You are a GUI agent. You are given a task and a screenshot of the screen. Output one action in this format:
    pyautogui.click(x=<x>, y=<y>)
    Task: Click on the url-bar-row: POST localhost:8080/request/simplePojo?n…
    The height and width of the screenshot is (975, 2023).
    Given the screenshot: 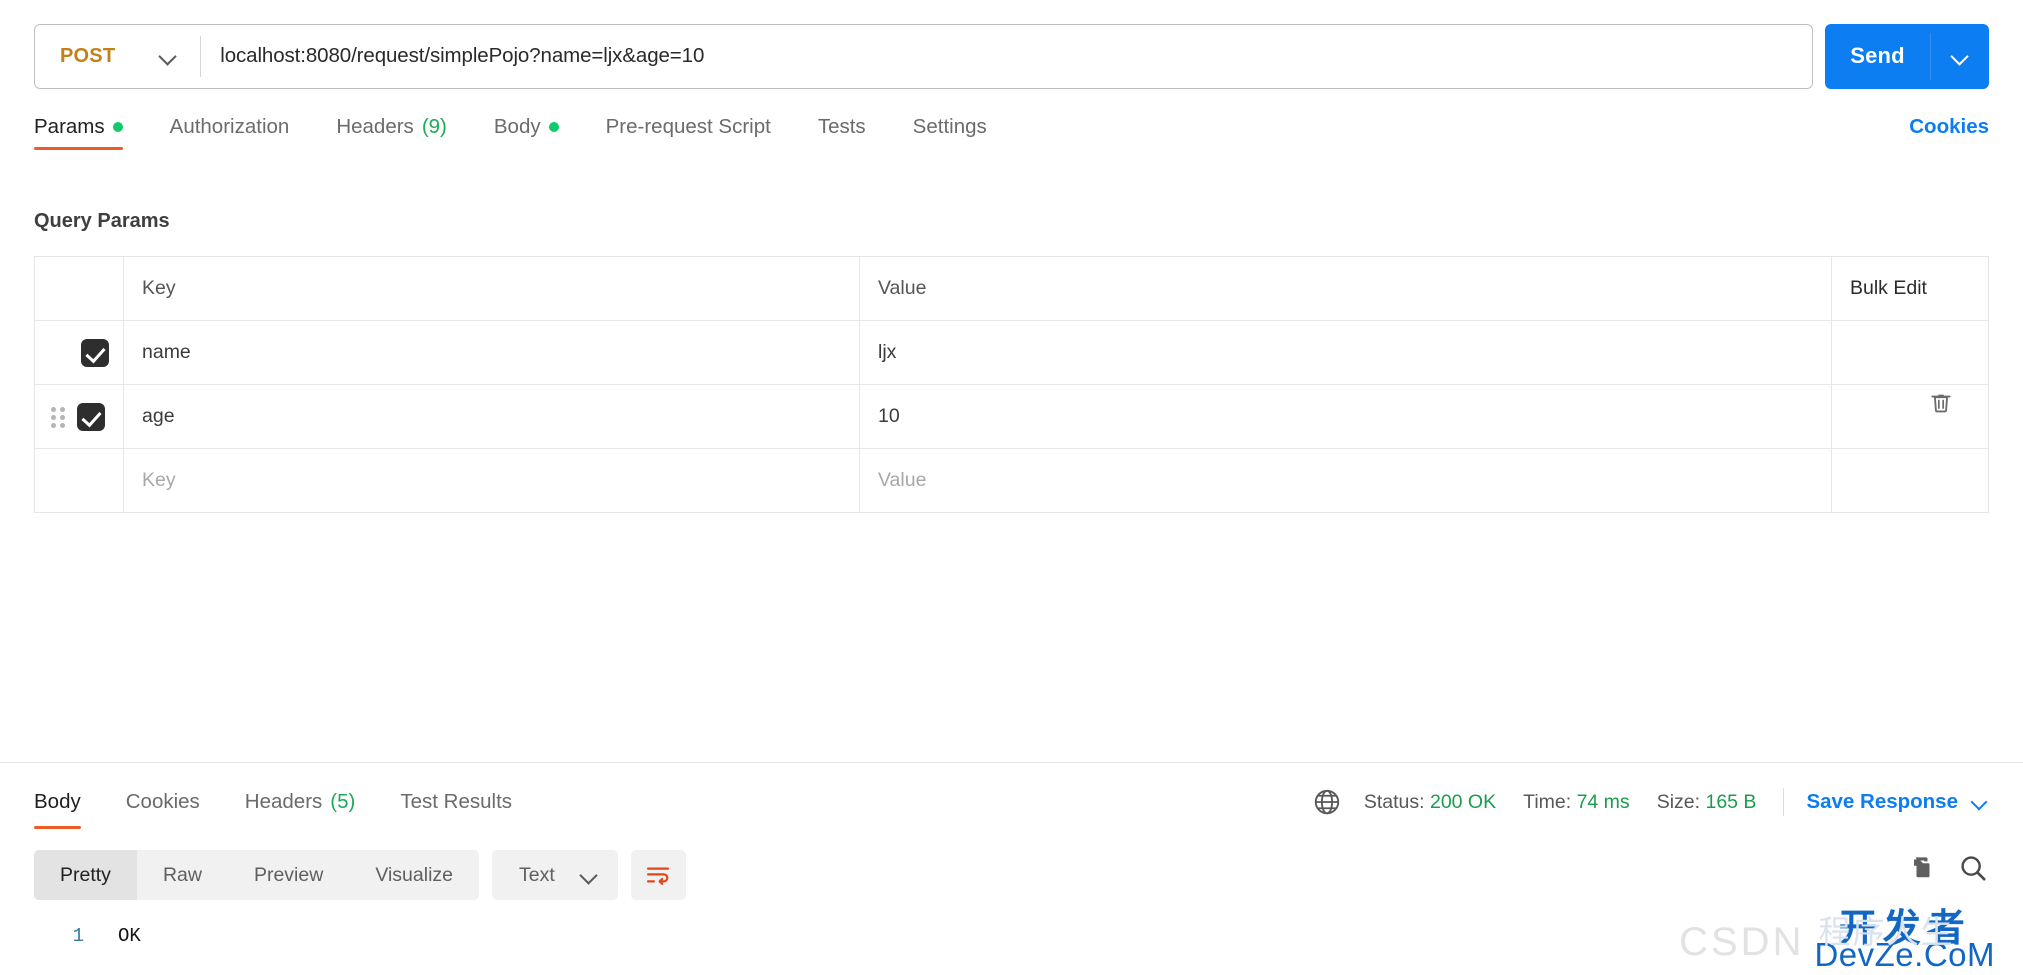 What is the action you would take?
    pyautogui.click(x=1011, y=56)
    